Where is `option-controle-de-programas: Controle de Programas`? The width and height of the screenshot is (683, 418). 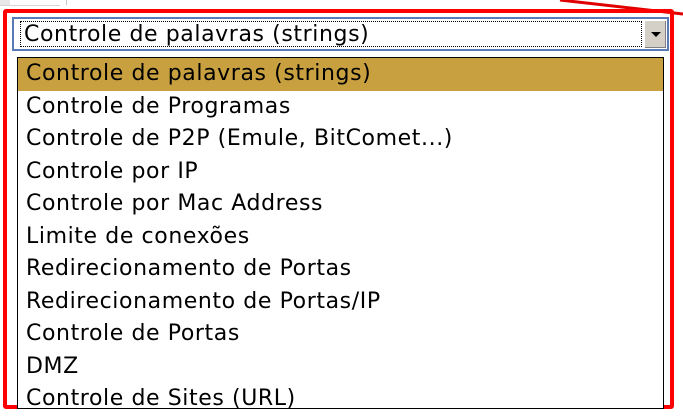
option-controle-de-programas: Controle de Programas is located at coordinates (340, 107).